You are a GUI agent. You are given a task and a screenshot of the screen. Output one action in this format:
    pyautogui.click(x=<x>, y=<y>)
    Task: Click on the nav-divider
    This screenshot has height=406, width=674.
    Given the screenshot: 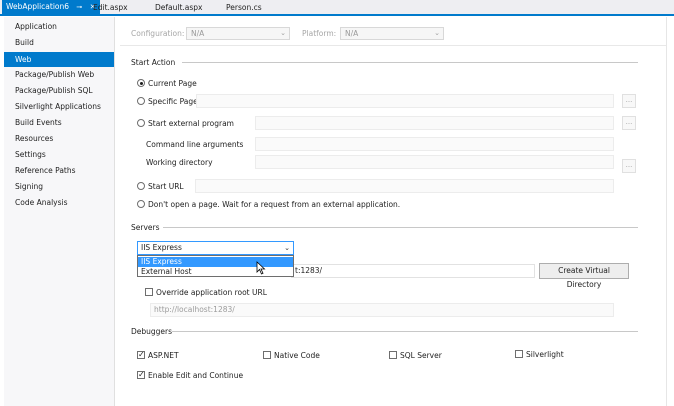 What is the action you would take?
    pyautogui.click(x=114, y=211)
    